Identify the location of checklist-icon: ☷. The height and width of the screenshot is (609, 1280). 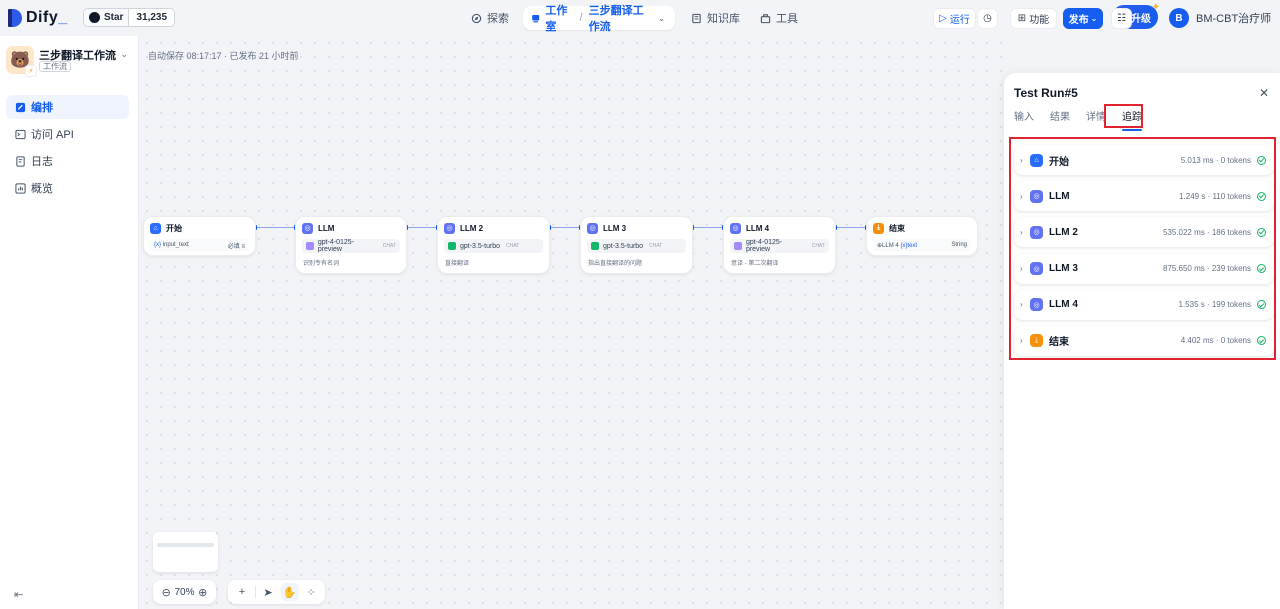
(1121, 18).